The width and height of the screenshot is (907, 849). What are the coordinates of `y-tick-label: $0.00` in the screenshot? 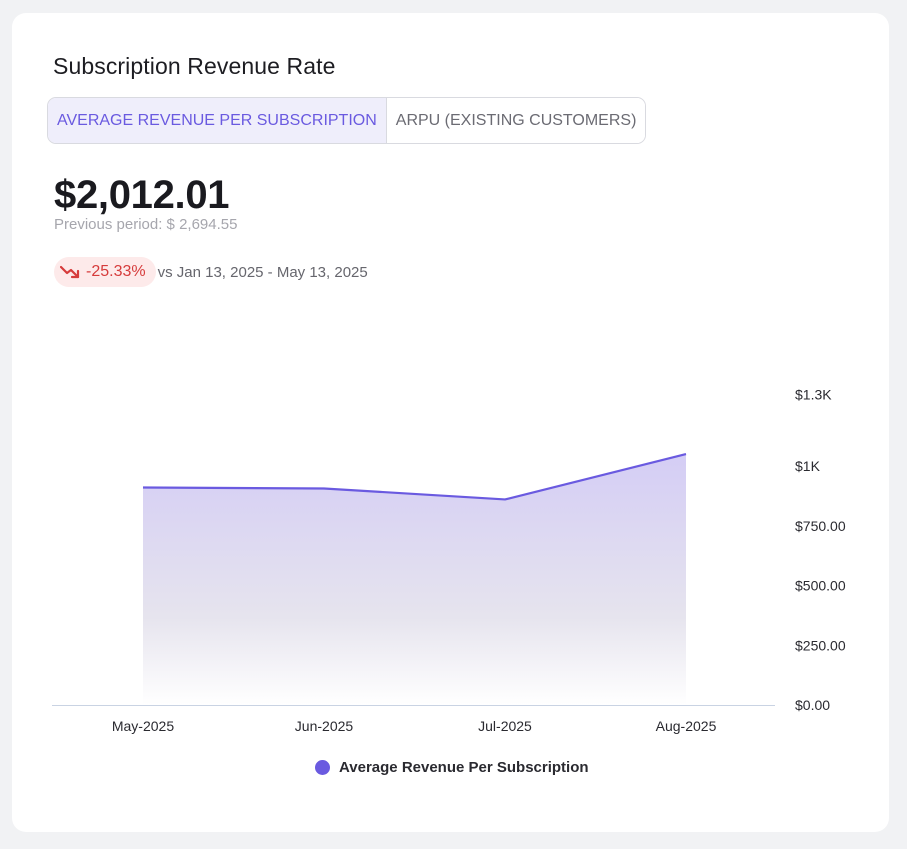 It's located at (812, 705).